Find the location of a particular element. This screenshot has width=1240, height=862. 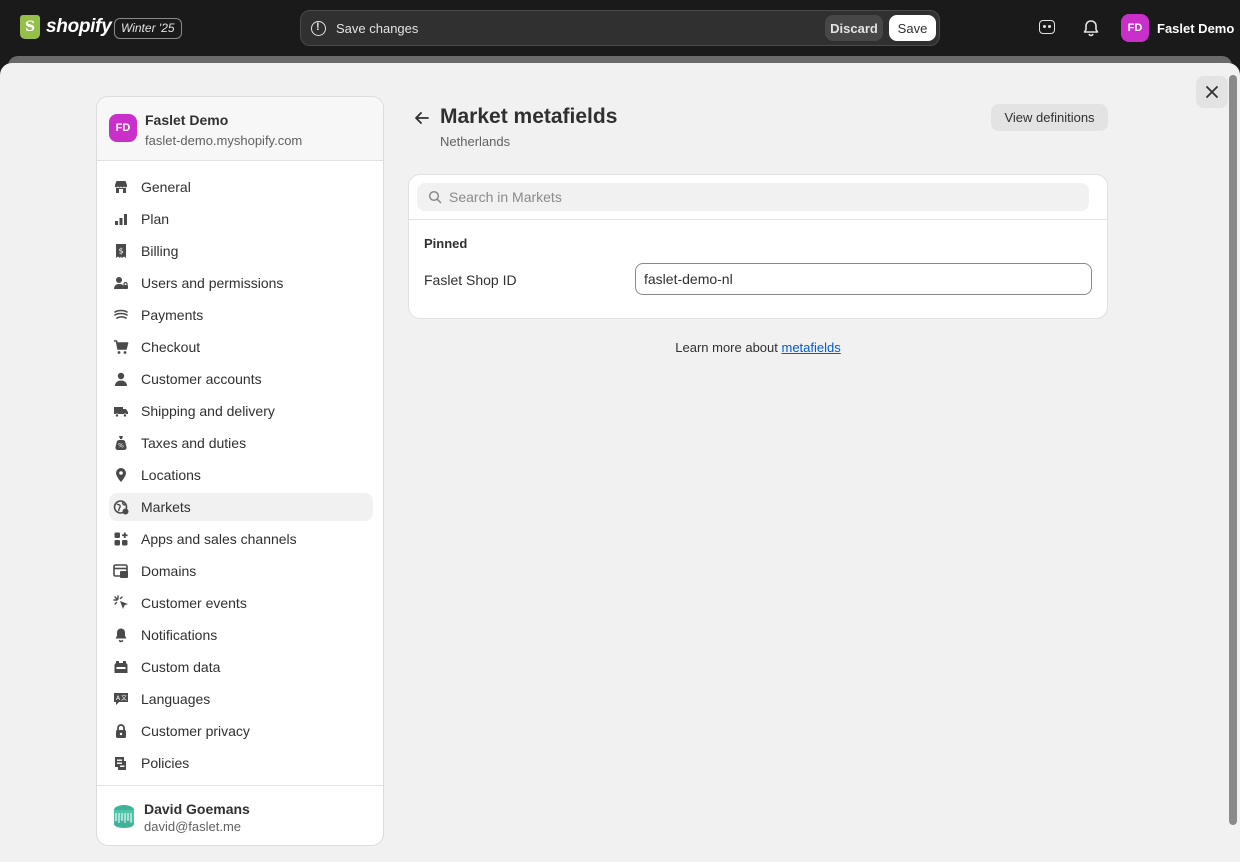

sidebar-item-label: Custom data is located at coordinates (181, 667).